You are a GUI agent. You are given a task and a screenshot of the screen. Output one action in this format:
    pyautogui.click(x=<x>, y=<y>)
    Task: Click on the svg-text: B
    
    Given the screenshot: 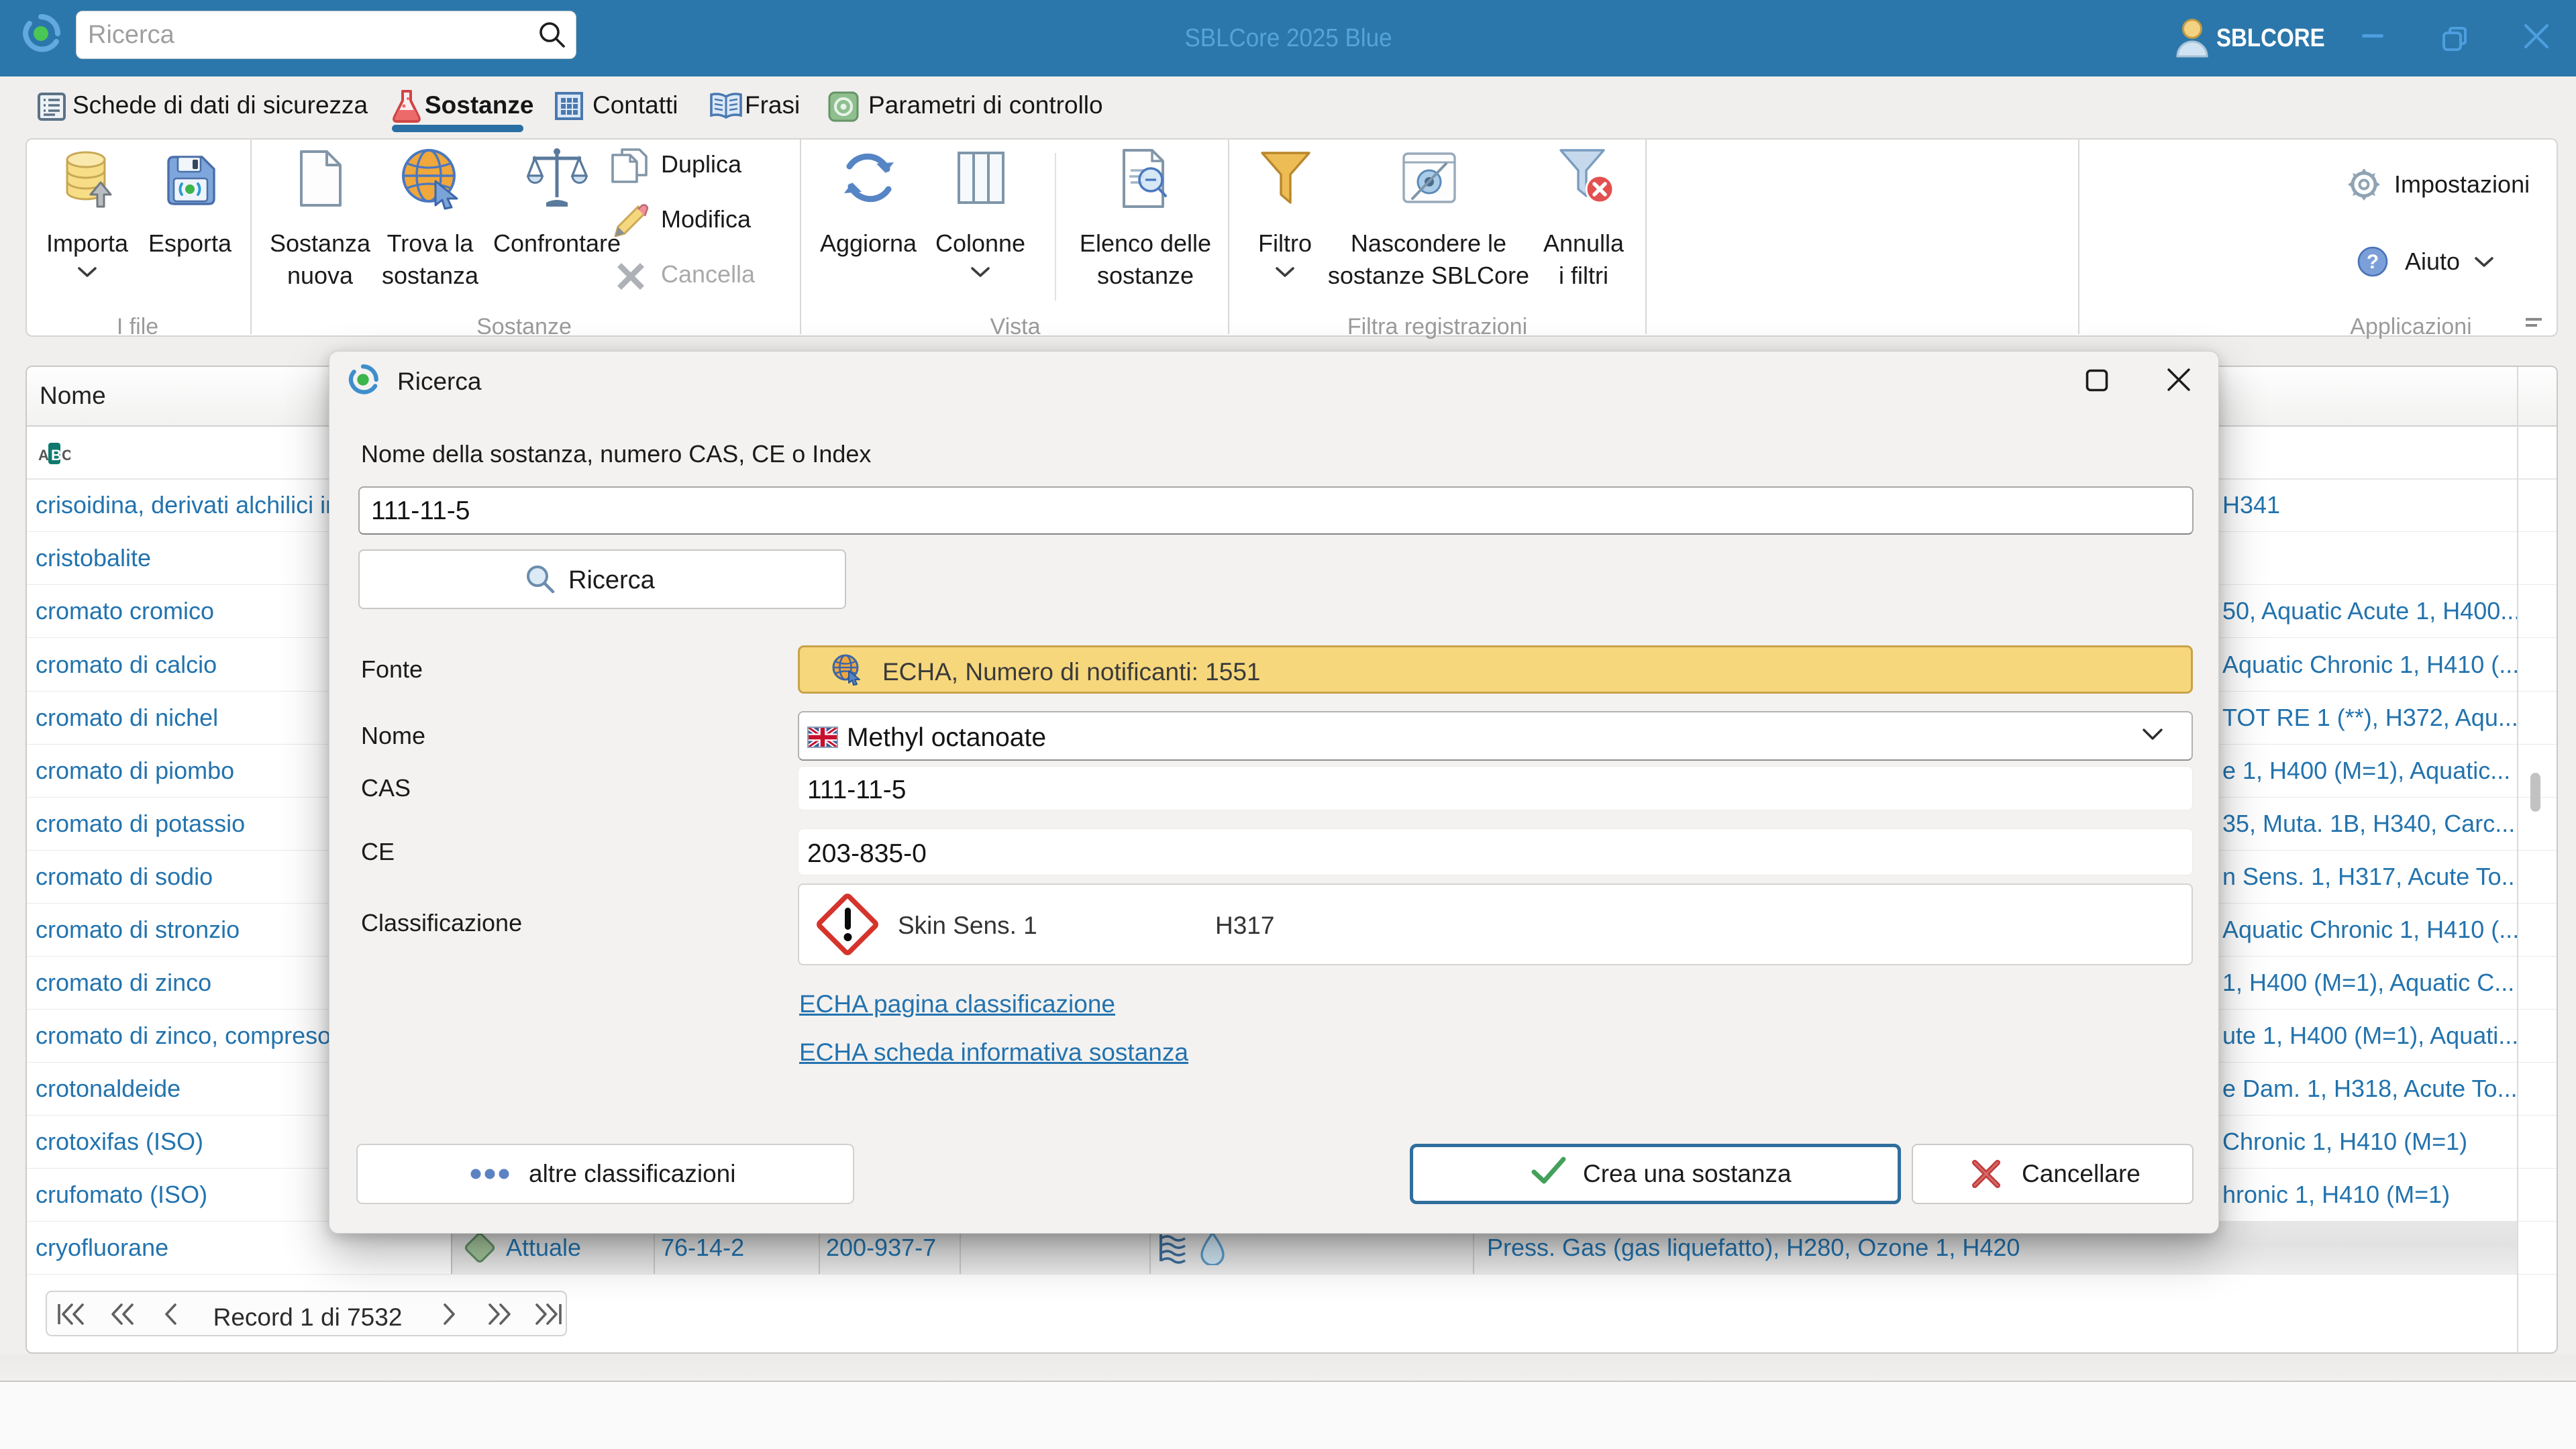 What is the action you would take?
    pyautogui.click(x=56, y=455)
    